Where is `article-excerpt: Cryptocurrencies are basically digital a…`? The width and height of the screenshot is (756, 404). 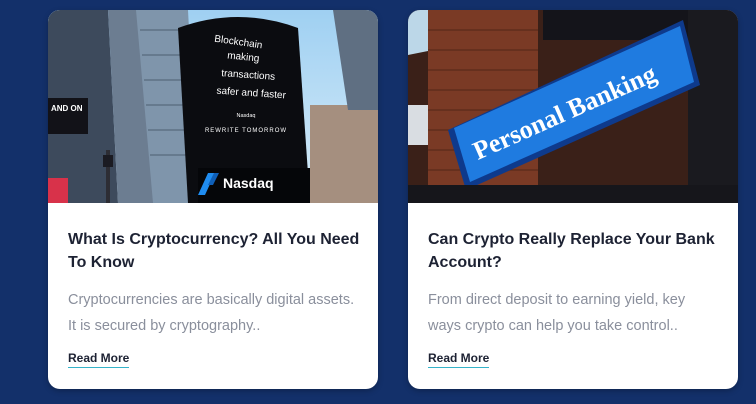 article-excerpt: Cryptocurrencies are basically digital a… is located at coordinates (211, 313).